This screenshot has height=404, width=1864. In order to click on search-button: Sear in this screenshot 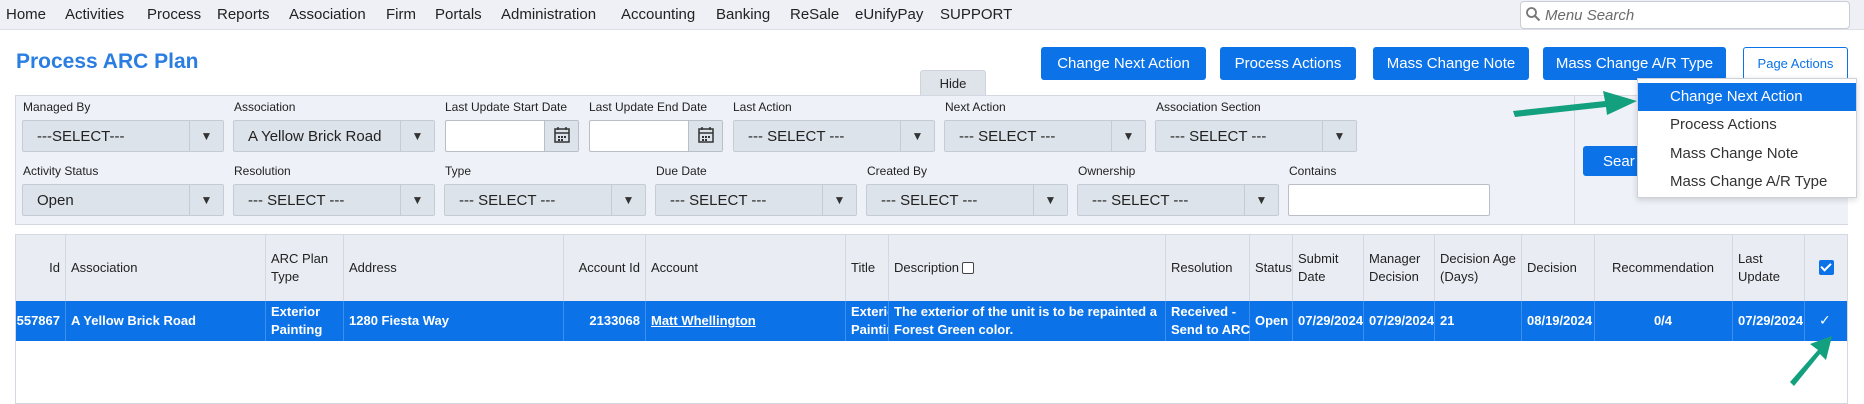, I will do `click(1613, 161)`.